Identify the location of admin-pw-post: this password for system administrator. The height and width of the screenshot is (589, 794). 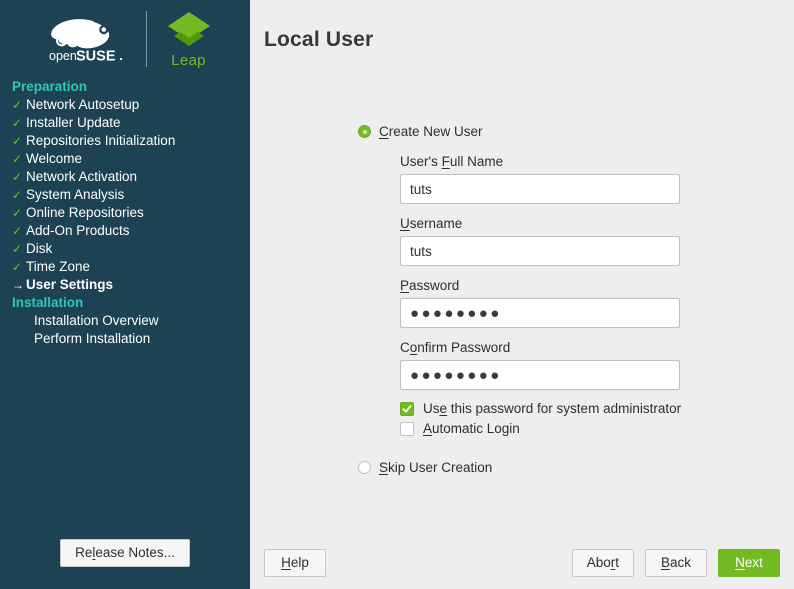
(564, 408).